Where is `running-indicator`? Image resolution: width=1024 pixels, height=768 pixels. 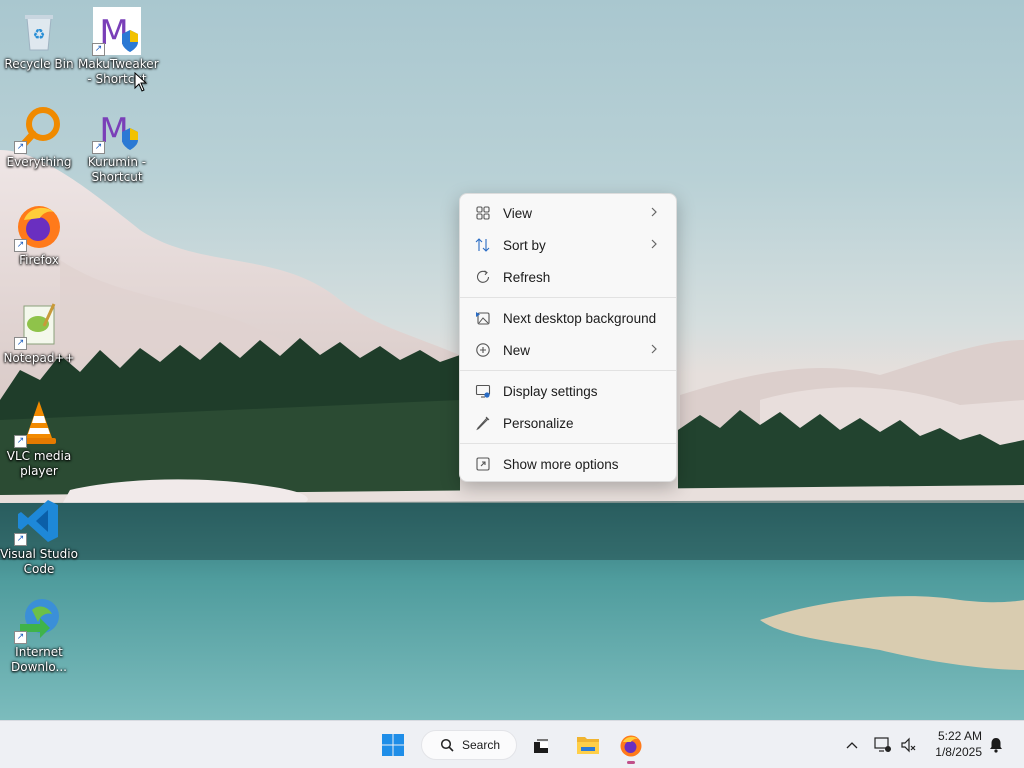
running-indicator is located at coordinates (631, 762).